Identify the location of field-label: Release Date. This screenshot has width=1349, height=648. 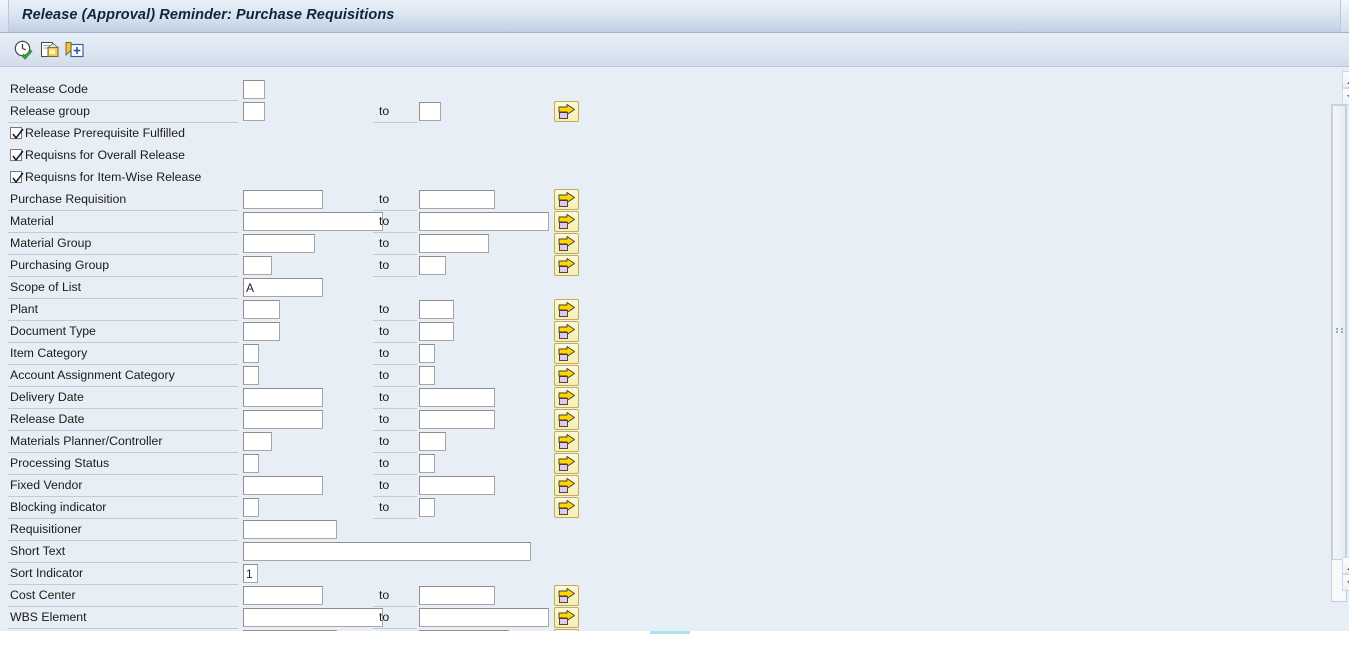
(47, 419).